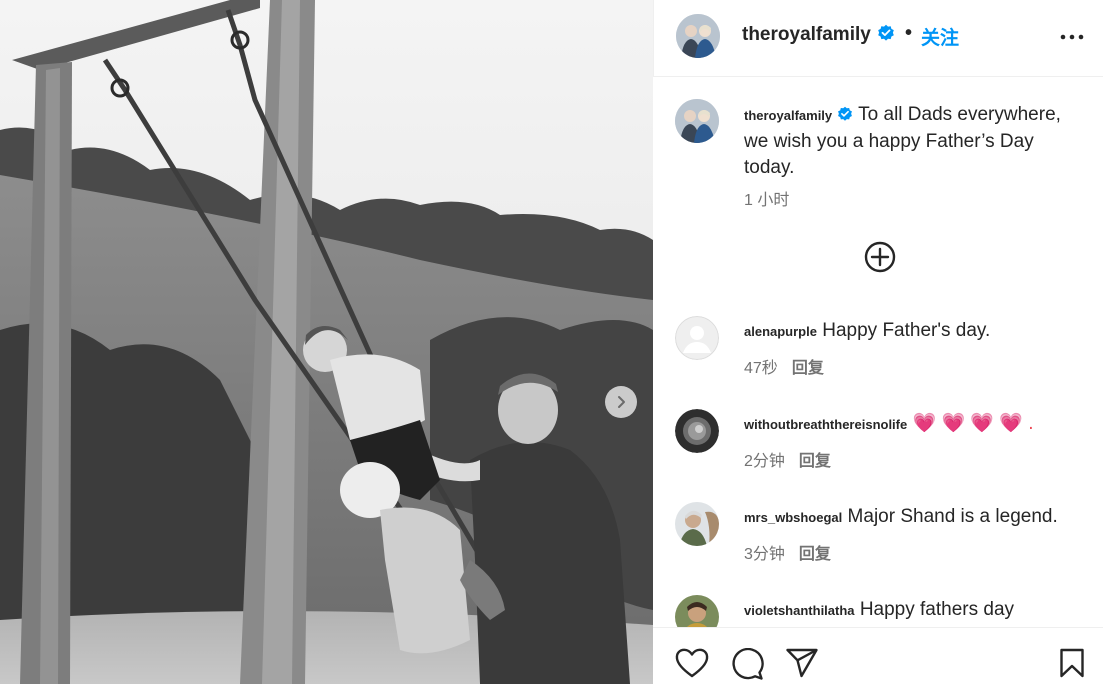 The image size is (1103, 684). What do you see at coordinates (878, 655) in the screenshot?
I see `post-action-bar` at bounding box center [878, 655].